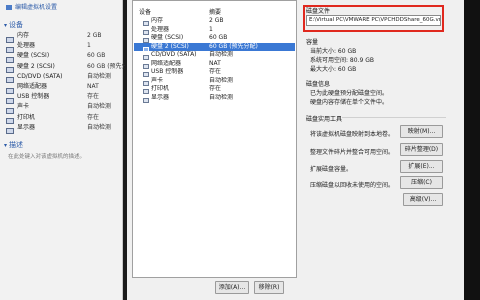 This screenshot has height=300, width=480. Describe the element at coordinates (26, 46) in the screenshot. I see `device-name: 处理器` at that location.